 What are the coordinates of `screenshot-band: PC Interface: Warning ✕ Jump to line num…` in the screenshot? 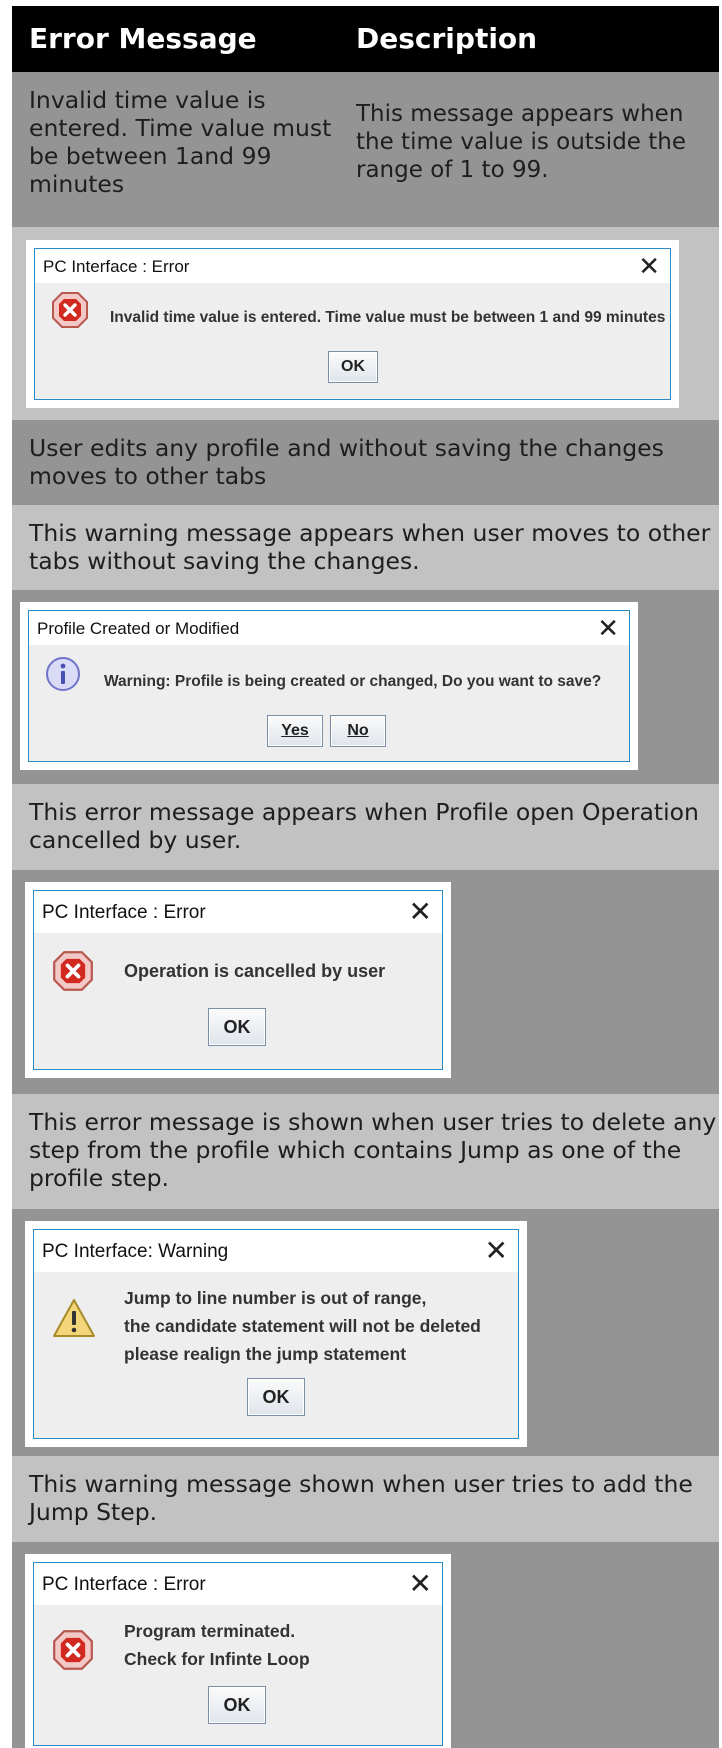 It's located at (365, 1332).